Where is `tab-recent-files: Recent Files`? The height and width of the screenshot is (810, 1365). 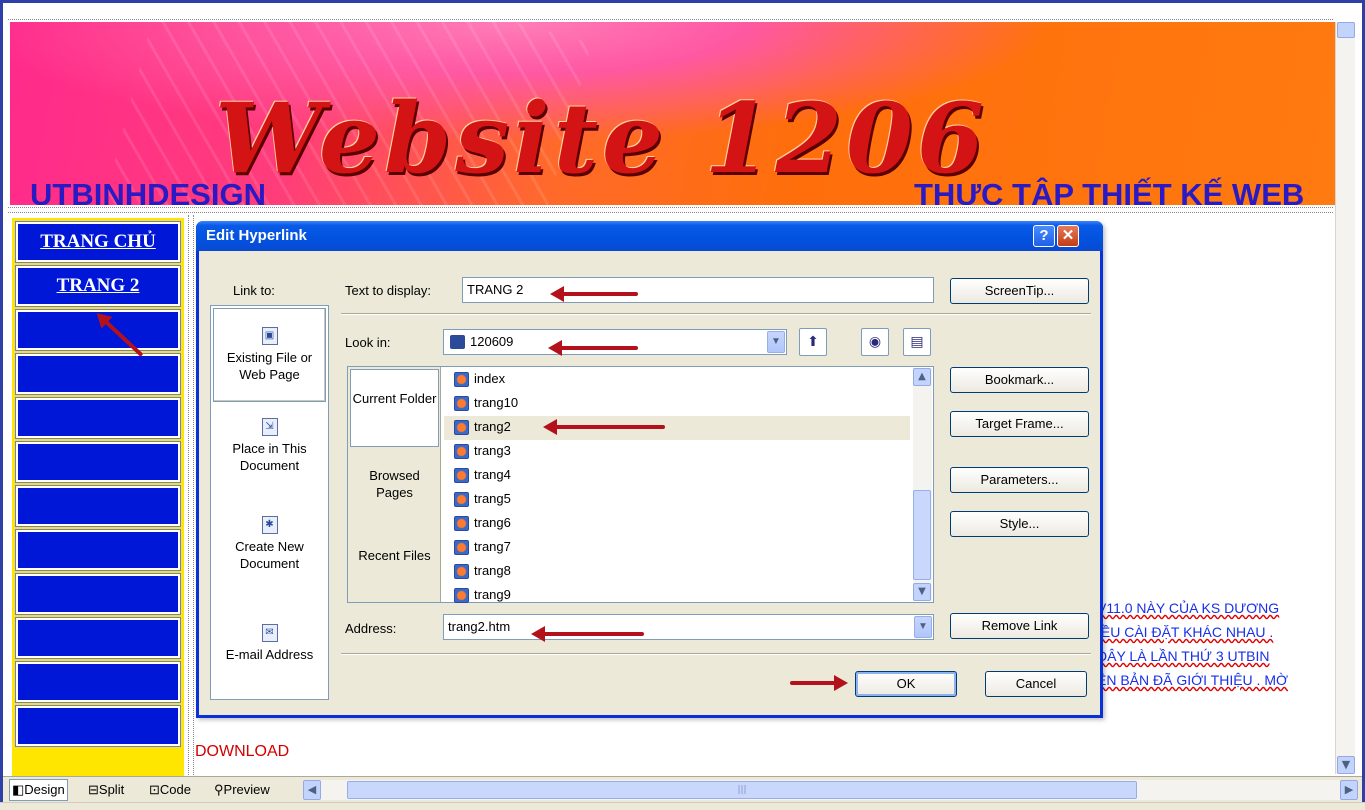
tab-recent-files: Recent Files is located at coordinates (394, 567).